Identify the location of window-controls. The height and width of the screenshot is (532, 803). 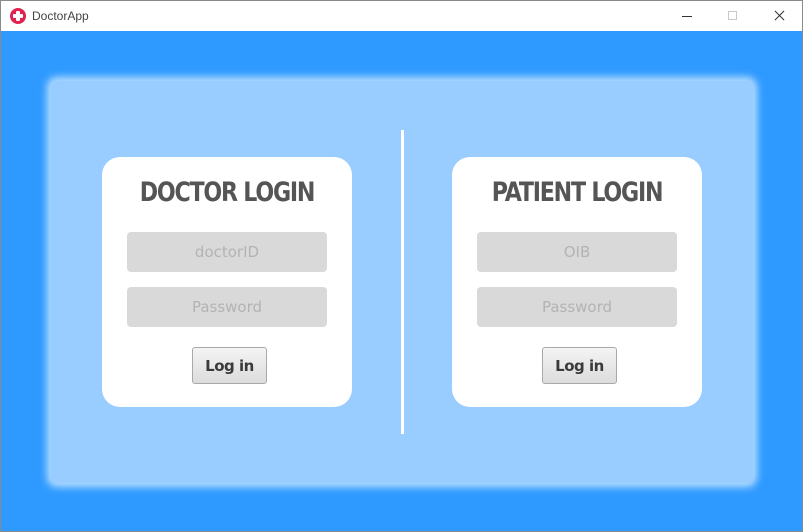
(733, 16).